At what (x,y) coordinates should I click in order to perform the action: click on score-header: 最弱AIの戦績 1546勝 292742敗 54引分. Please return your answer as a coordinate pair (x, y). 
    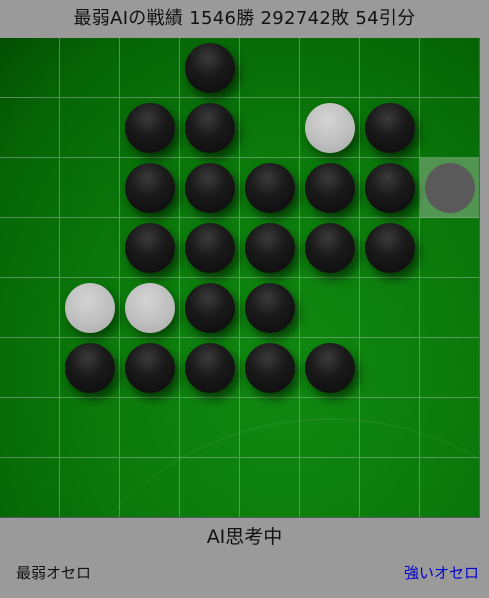
    Looking at the image, I should click on (244, 18).